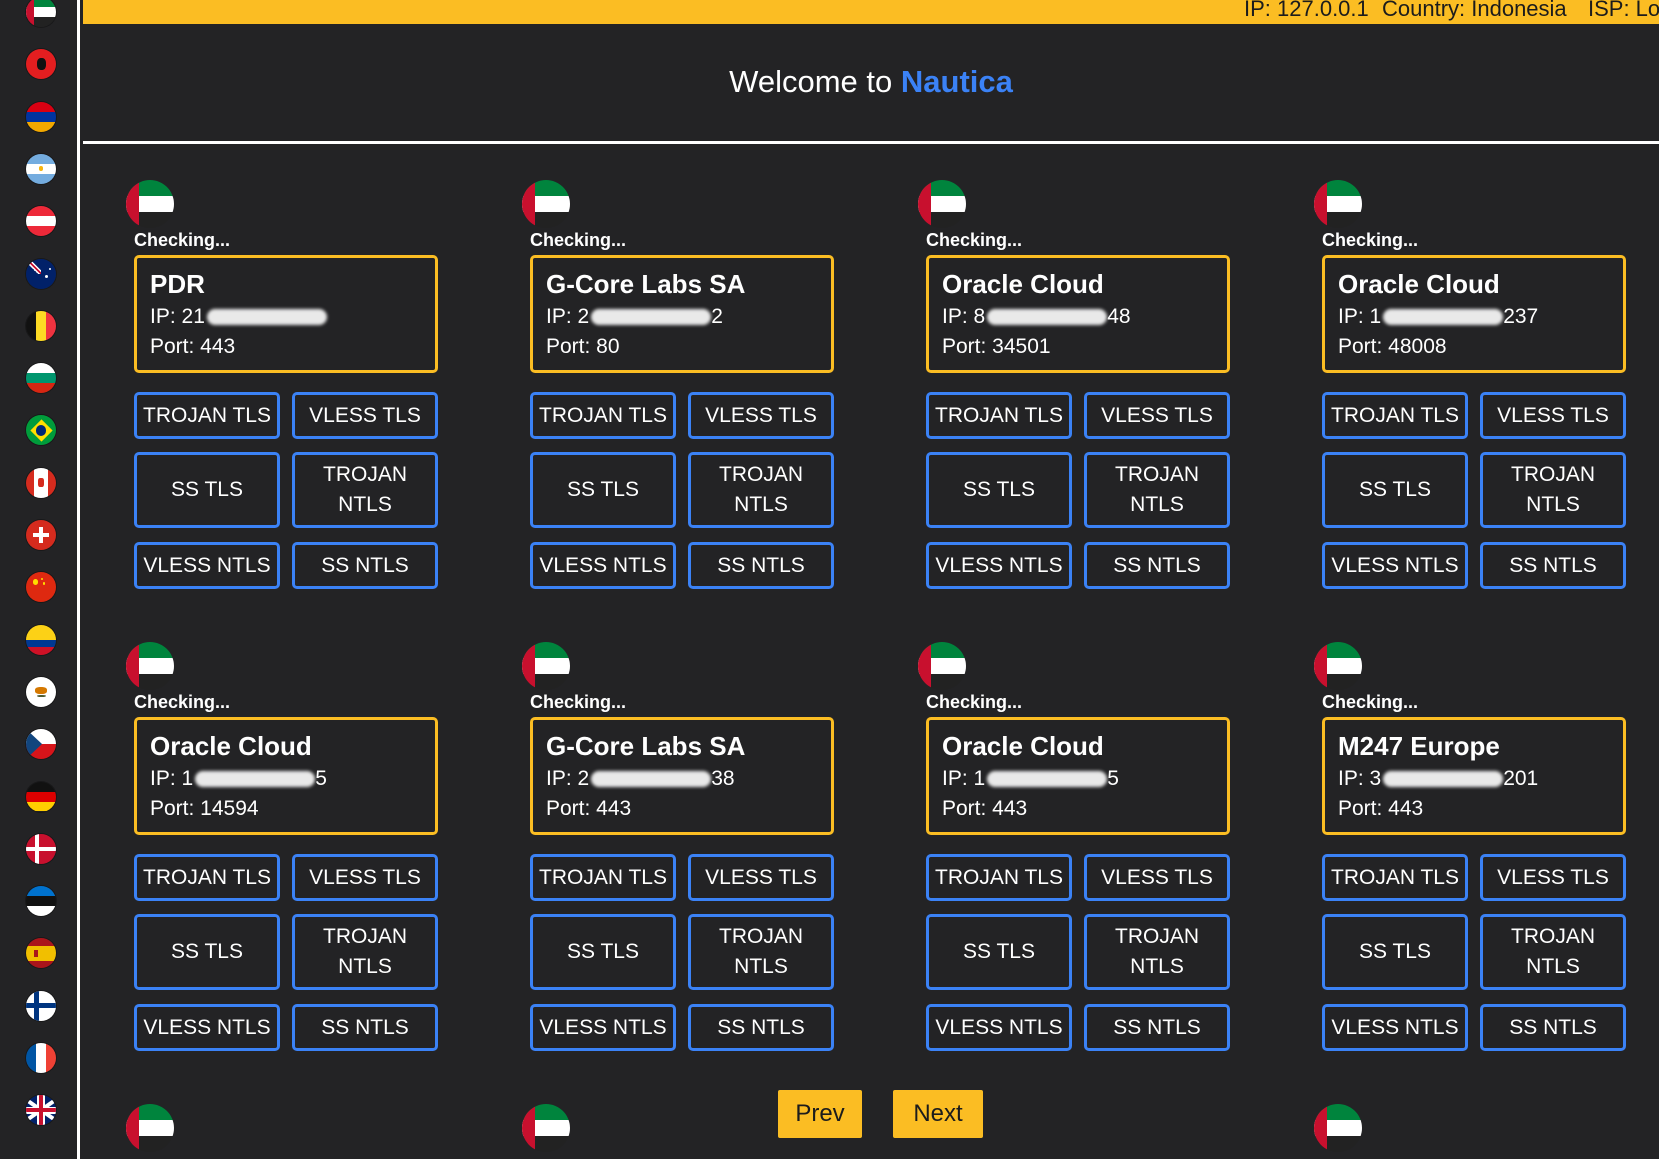 The height and width of the screenshot is (1159, 1659). Describe the element at coordinates (41, 168) in the screenshot. I see `country-flag-ar-icon` at that location.